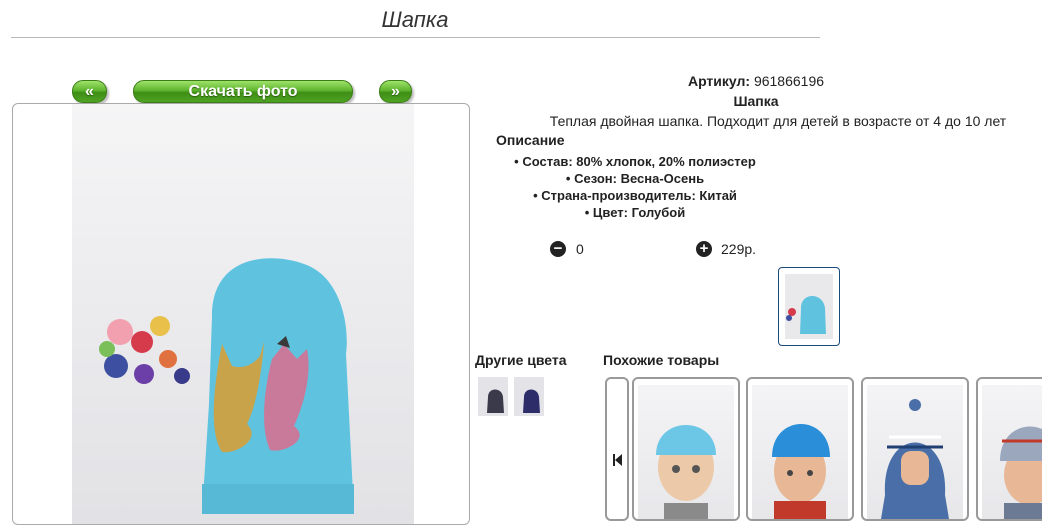 This screenshot has width=1042, height=525. I want to click on carousel-prev-button, so click(617, 449).